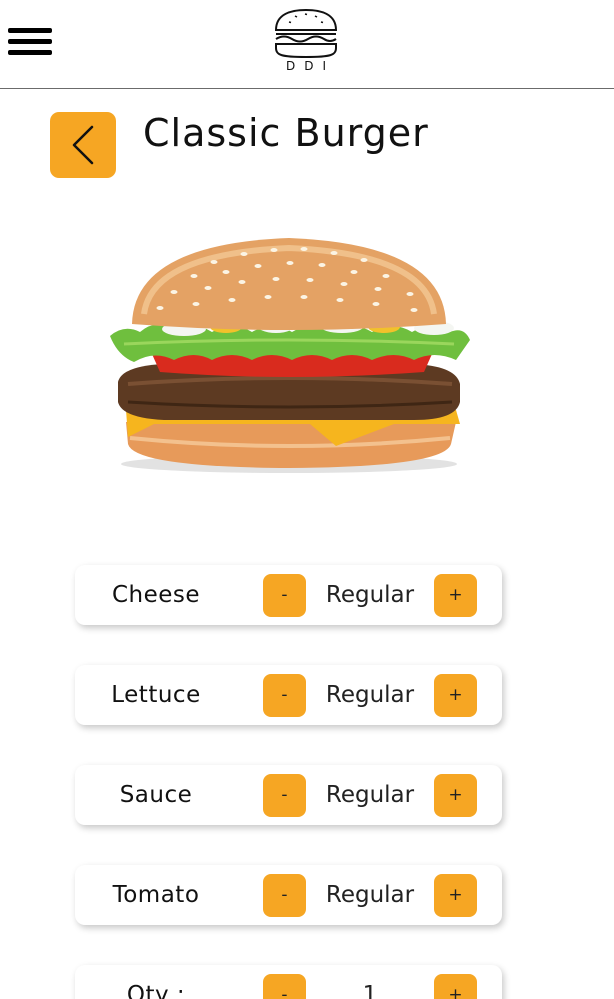  I want to click on cheese-decrease-button: -, so click(284, 595).